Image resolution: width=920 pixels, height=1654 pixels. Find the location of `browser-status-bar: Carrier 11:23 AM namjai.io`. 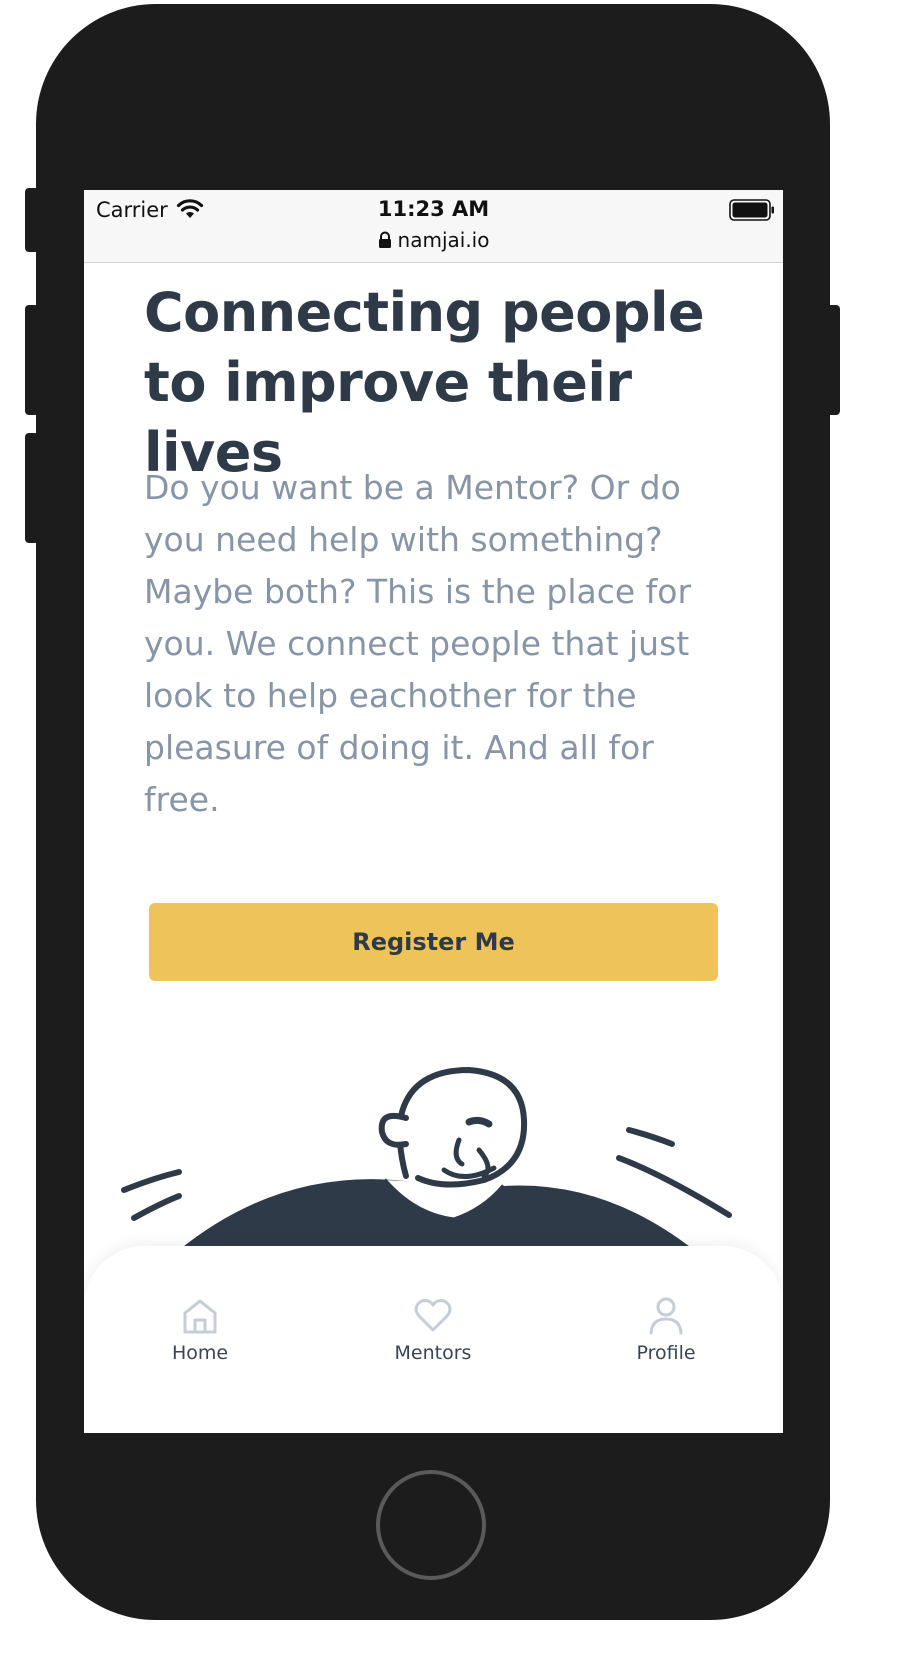

browser-status-bar: Carrier 11:23 AM namjai.io is located at coordinates (433, 226).